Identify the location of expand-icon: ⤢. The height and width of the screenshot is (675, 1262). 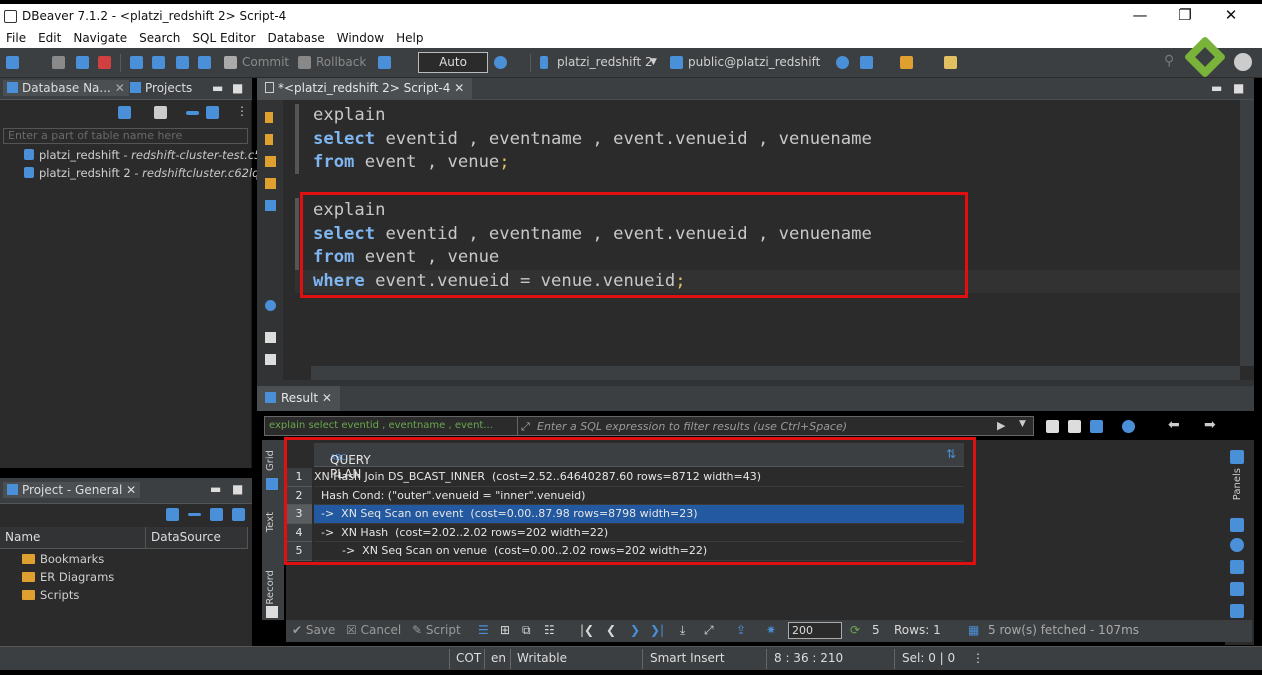
(525, 427).